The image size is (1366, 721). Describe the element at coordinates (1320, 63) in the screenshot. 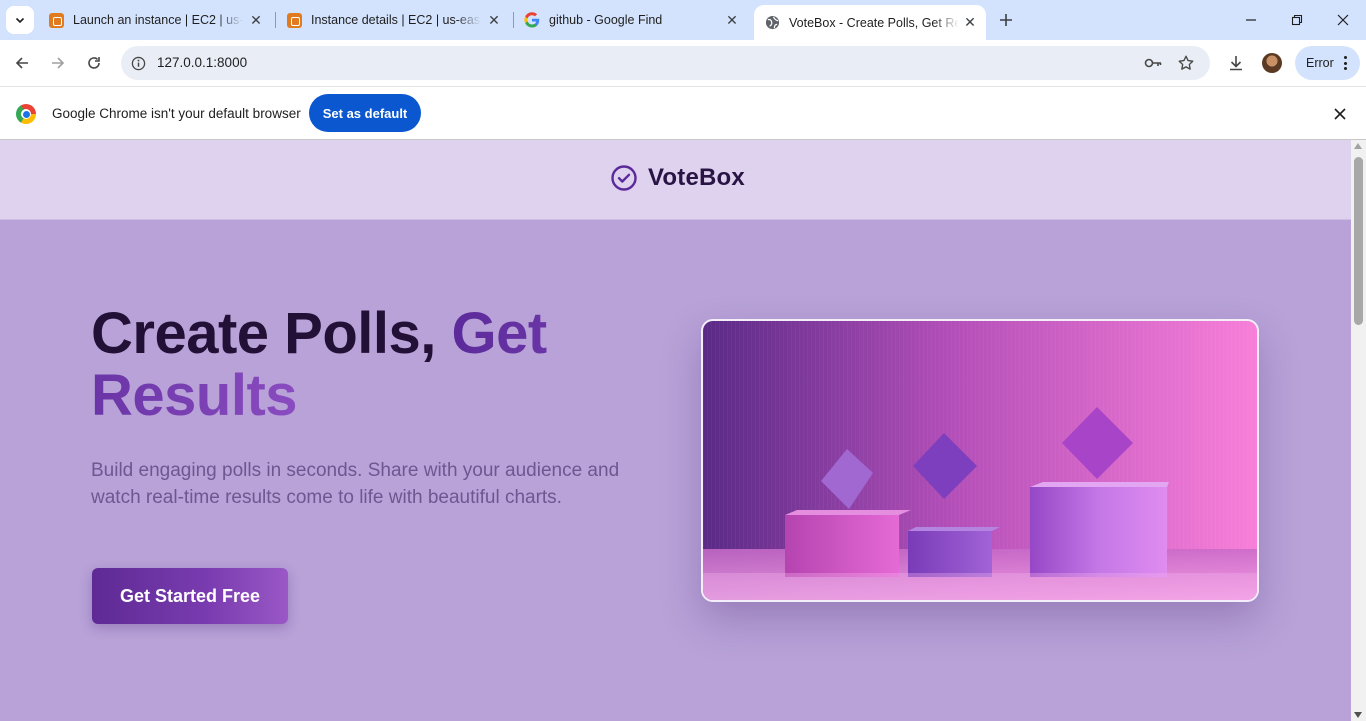

I see `profile-status-label: Error` at that location.